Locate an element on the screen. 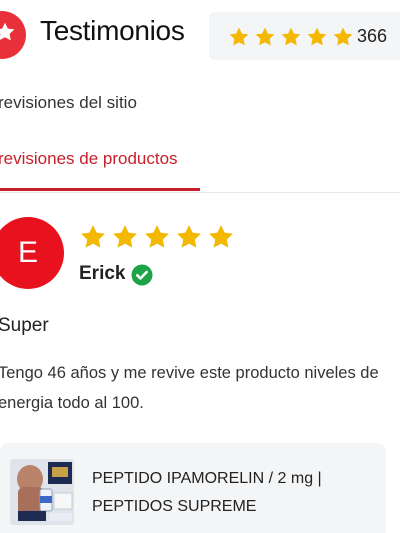 The image size is (400, 533). avatar: E is located at coordinates (32, 253).